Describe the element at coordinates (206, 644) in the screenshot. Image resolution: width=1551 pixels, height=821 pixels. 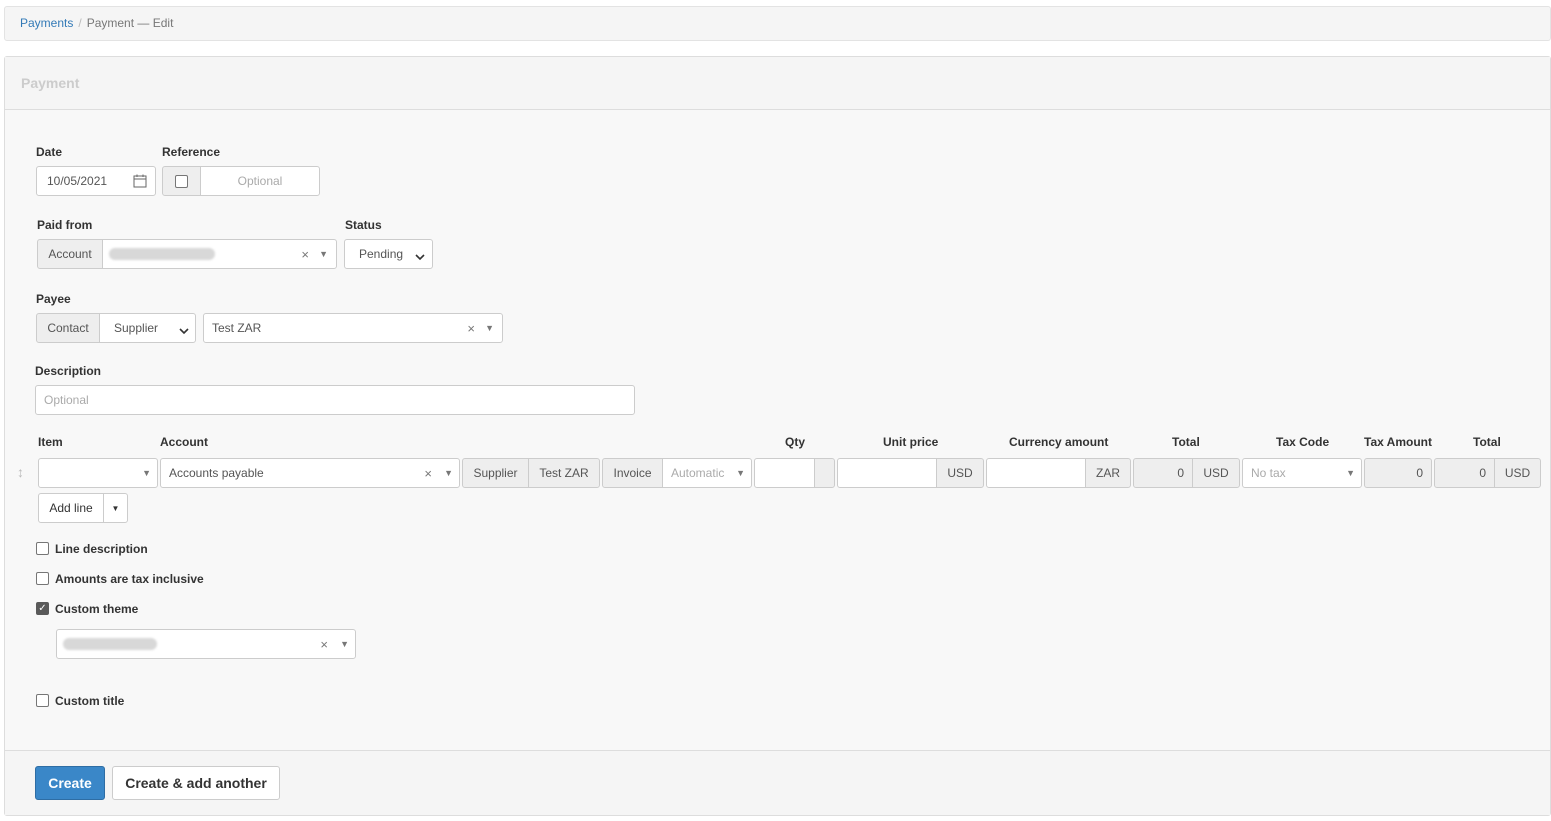
I see `custom-theme-select: × ▼` at that location.